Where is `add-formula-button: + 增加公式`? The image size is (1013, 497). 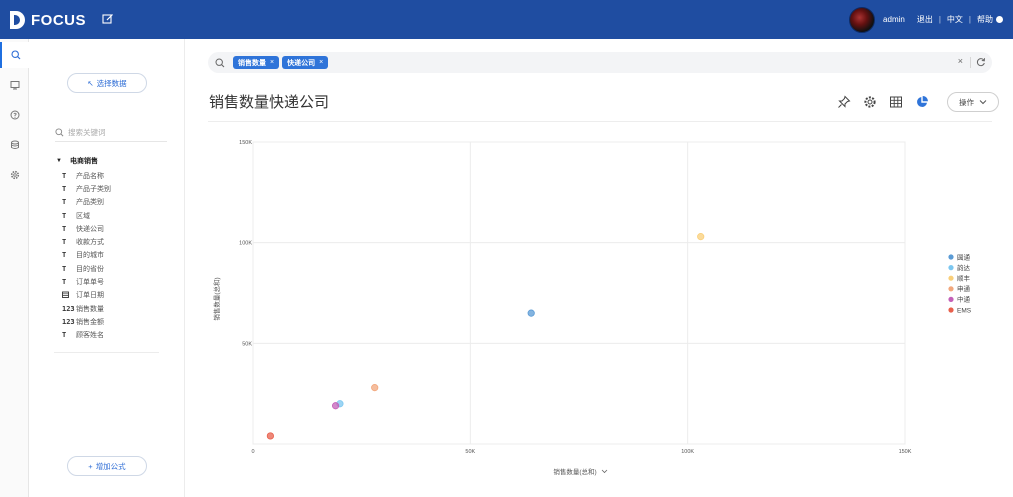
add-formula-button: + 增加公式 is located at coordinates (107, 466).